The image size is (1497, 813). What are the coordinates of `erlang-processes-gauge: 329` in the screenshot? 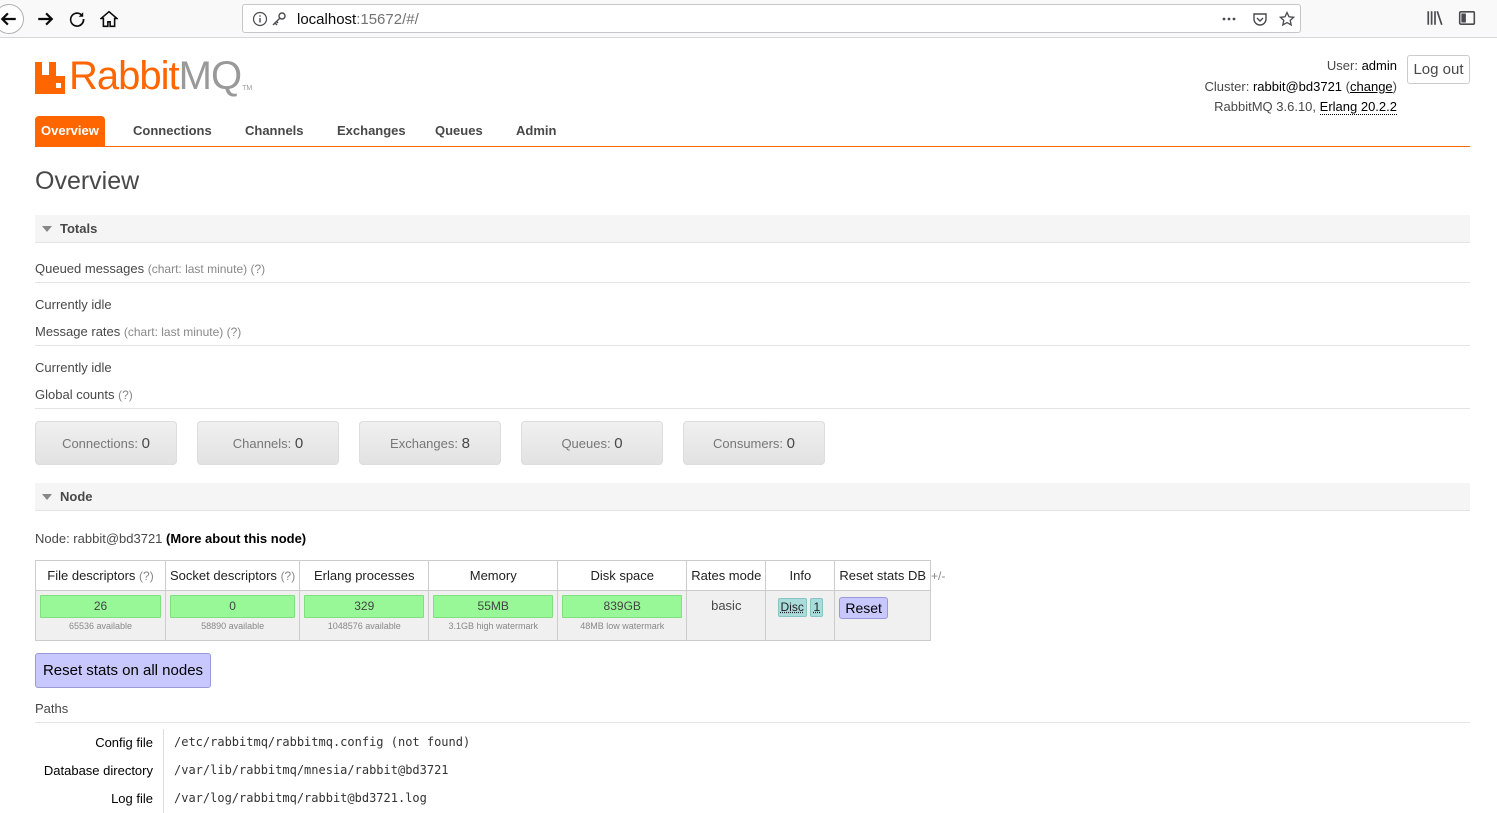 It's located at (364, 606).